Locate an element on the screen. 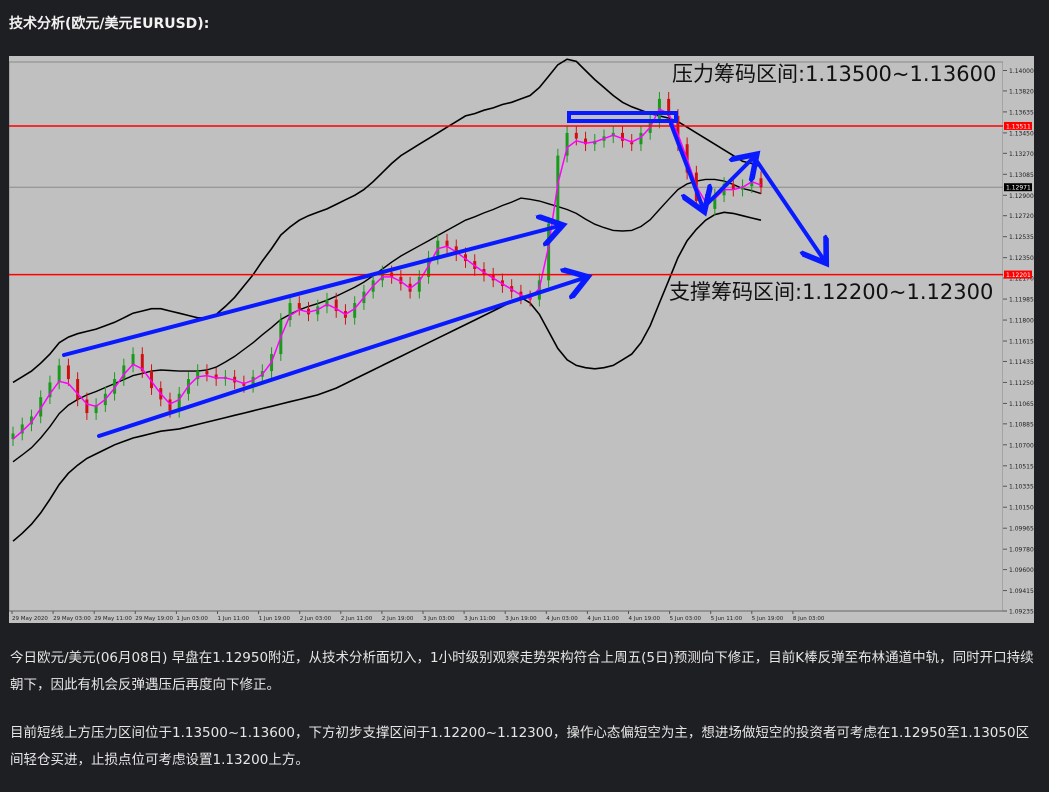 The height and width of the screenshot is (792, 1049). y-tick-label: 1.13820 is located at coordinates (1021, 91).